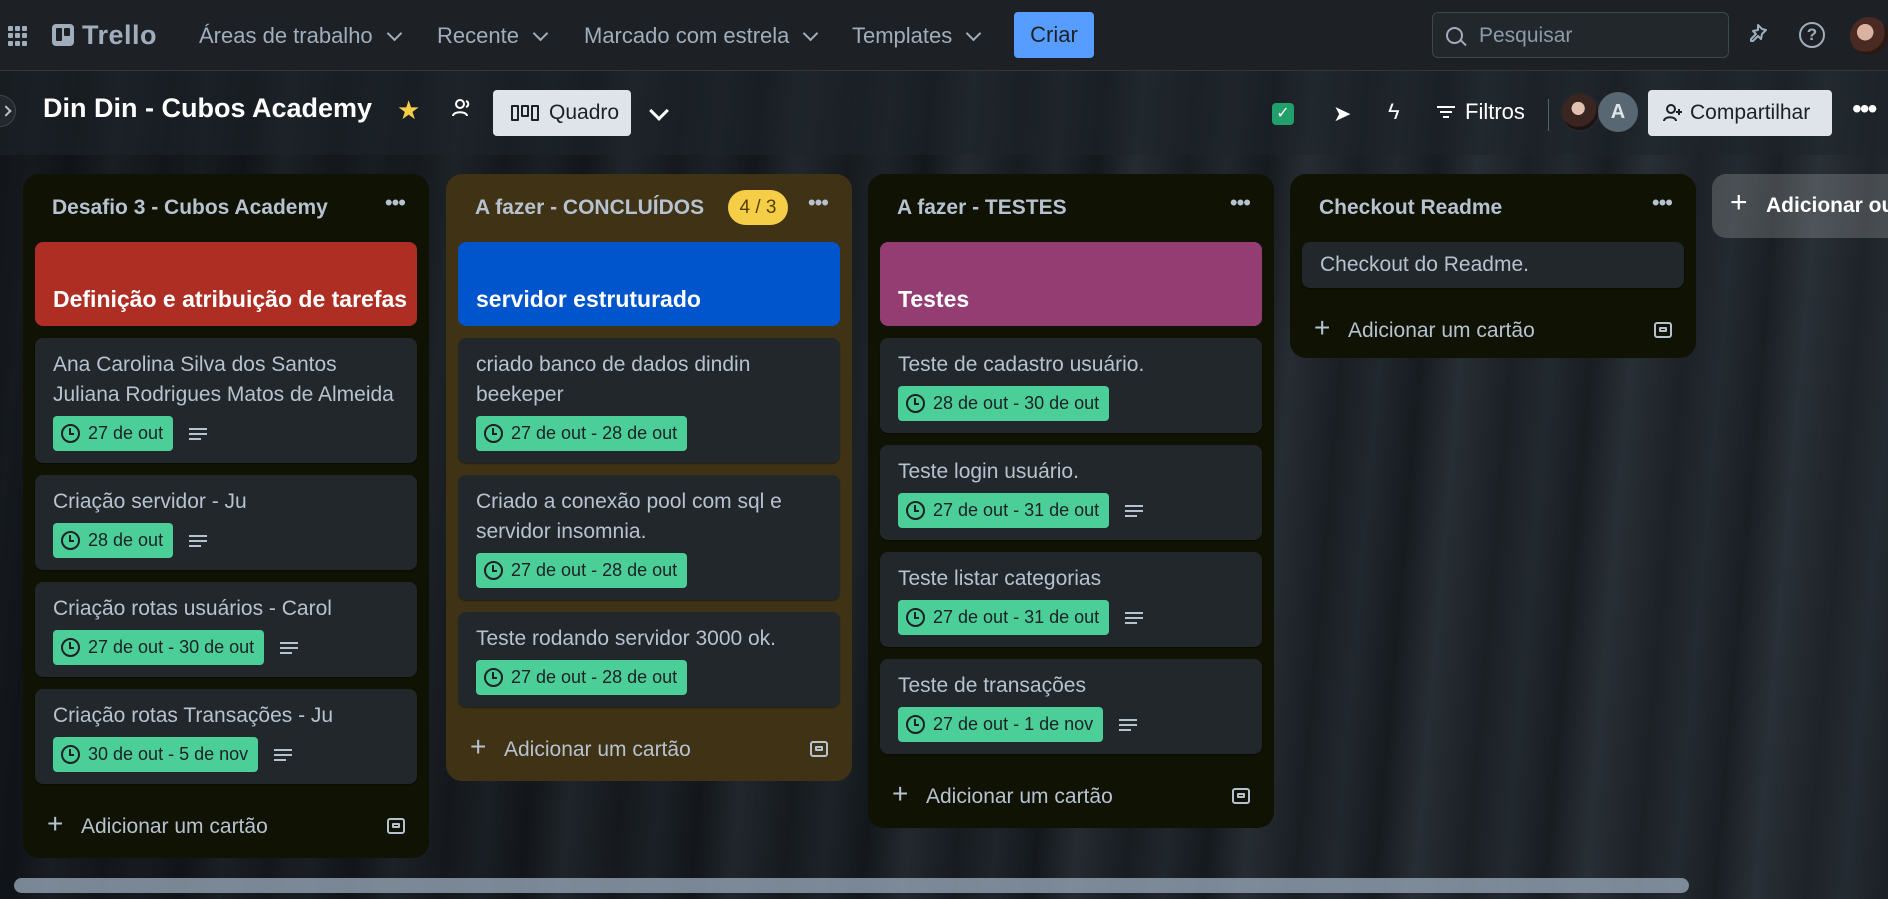 The width and height of the screenshot is (1888, 899). What do you see at coordinates (226, 284) in the screenshot?
I see `cover-card: Definição e atribuição de tarefas` at bounding box center [226, 284].